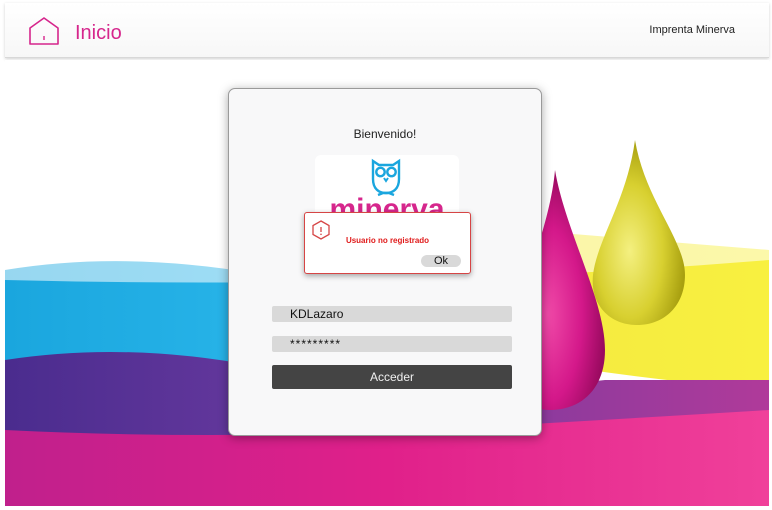  I want to click on page-title: Inicio, so click(98, 33).